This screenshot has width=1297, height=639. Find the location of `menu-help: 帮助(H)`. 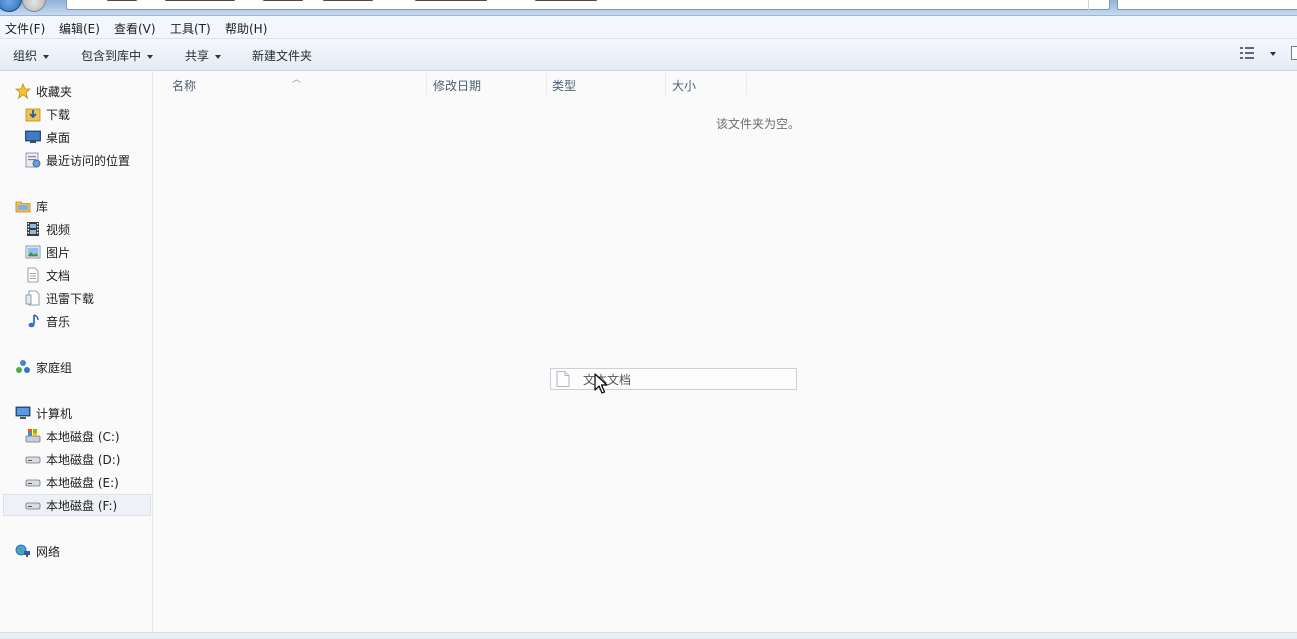

menu-help: 帮助(H) is located at coordinates (246, 28).